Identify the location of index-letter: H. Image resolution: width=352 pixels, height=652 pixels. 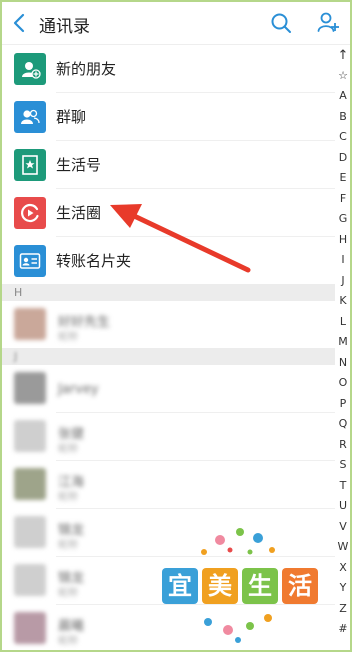
(342, 239).